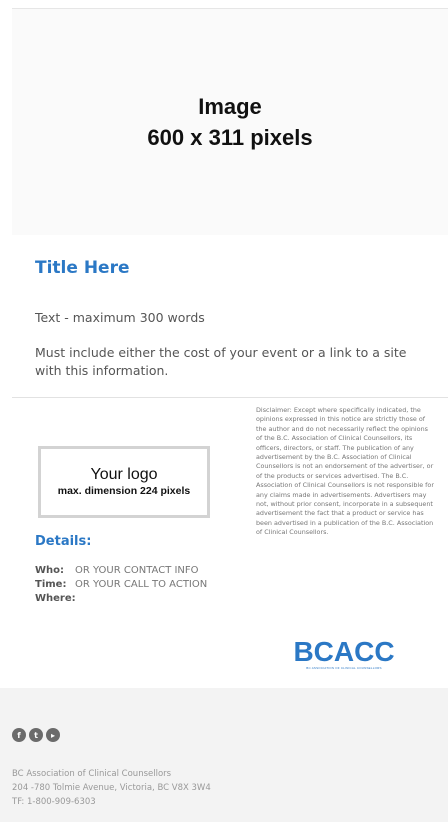 This screenshot has width=448, height=822. Describe the element at coordinates (230, 106) in the screenshot. I see `hero-line-1: Image` at that location.